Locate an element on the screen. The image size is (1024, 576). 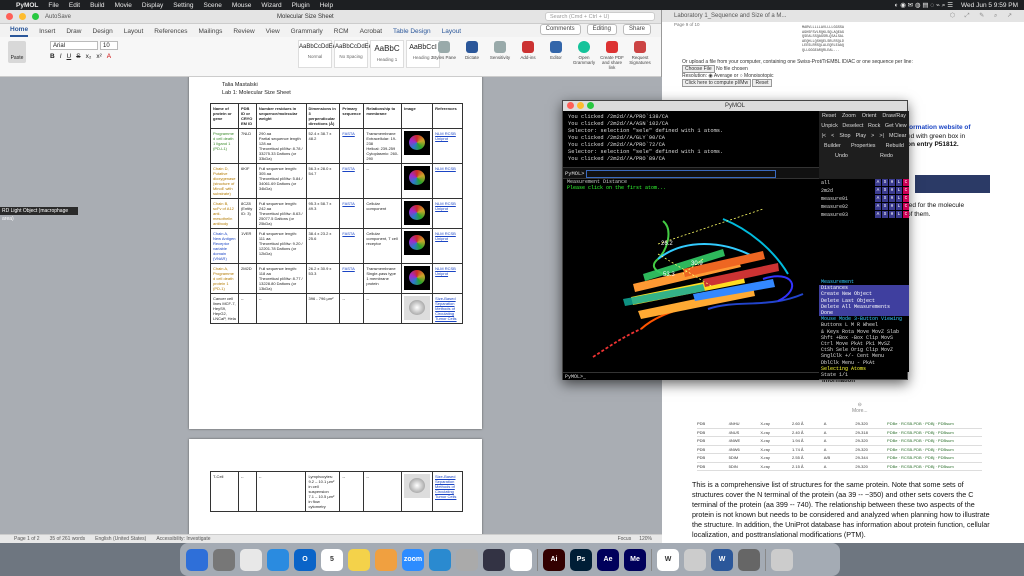
compute-button: Click here to compute pI/Mw is located at coordinates (717, 83).